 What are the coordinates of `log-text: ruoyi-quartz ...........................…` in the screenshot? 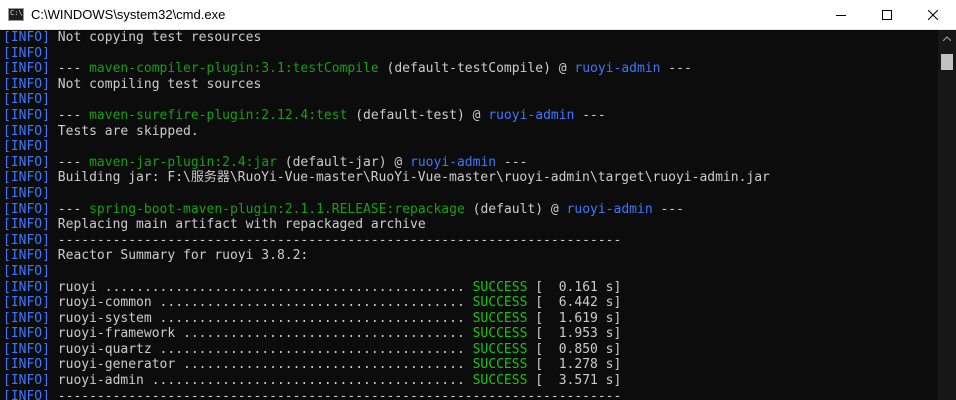 It's located at (261, 349).